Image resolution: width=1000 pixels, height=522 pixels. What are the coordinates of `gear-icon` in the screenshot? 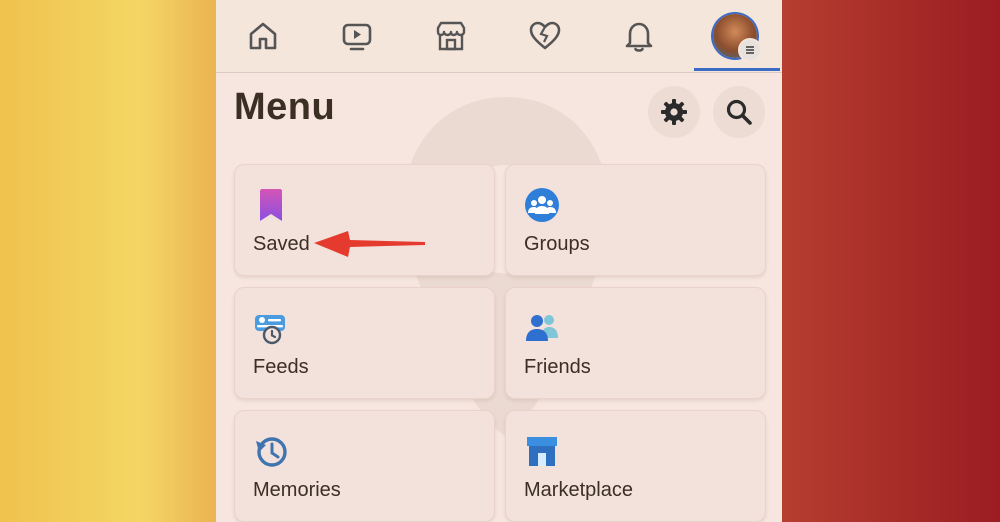 It's located at (674, 112).